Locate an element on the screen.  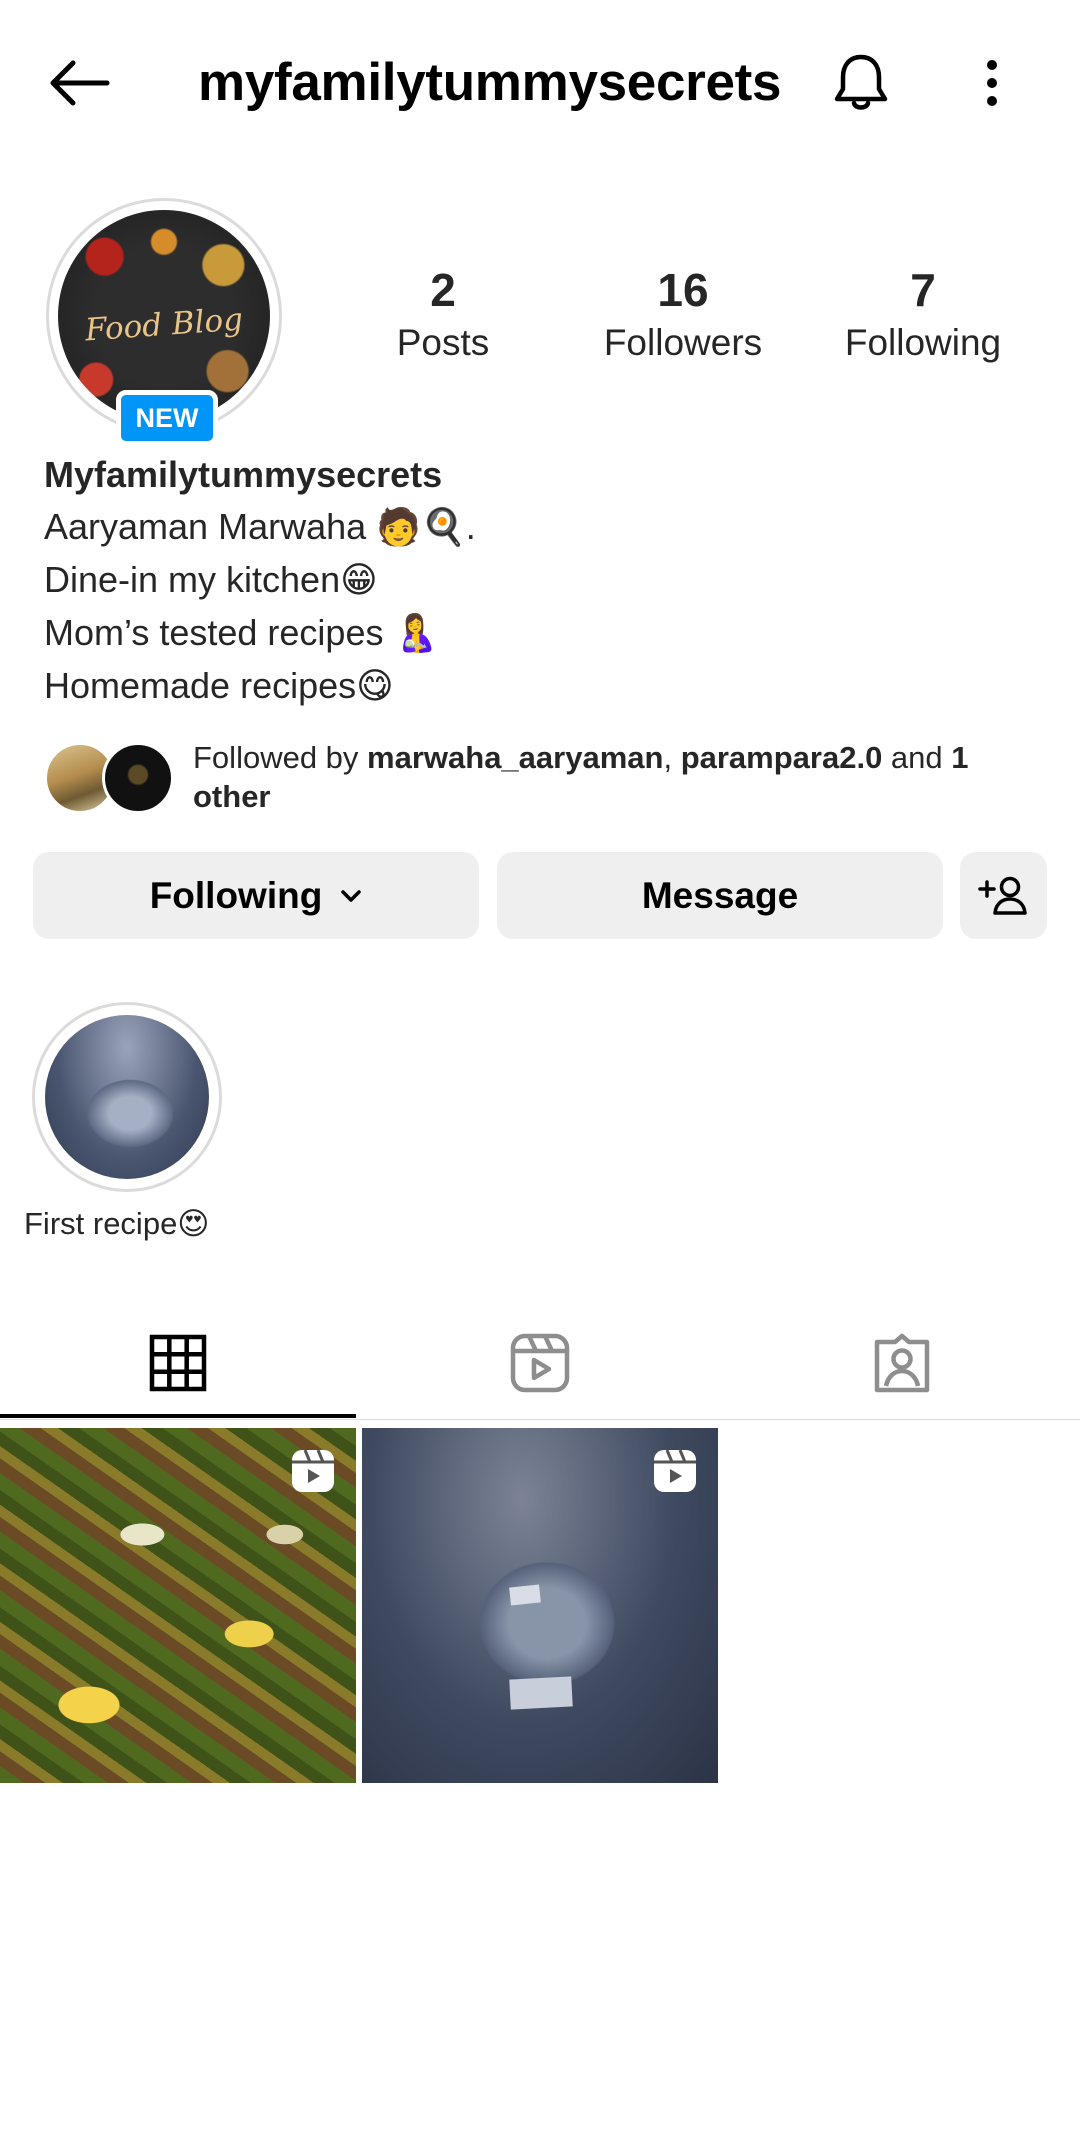
back-button is located at coordinates (78, 83).